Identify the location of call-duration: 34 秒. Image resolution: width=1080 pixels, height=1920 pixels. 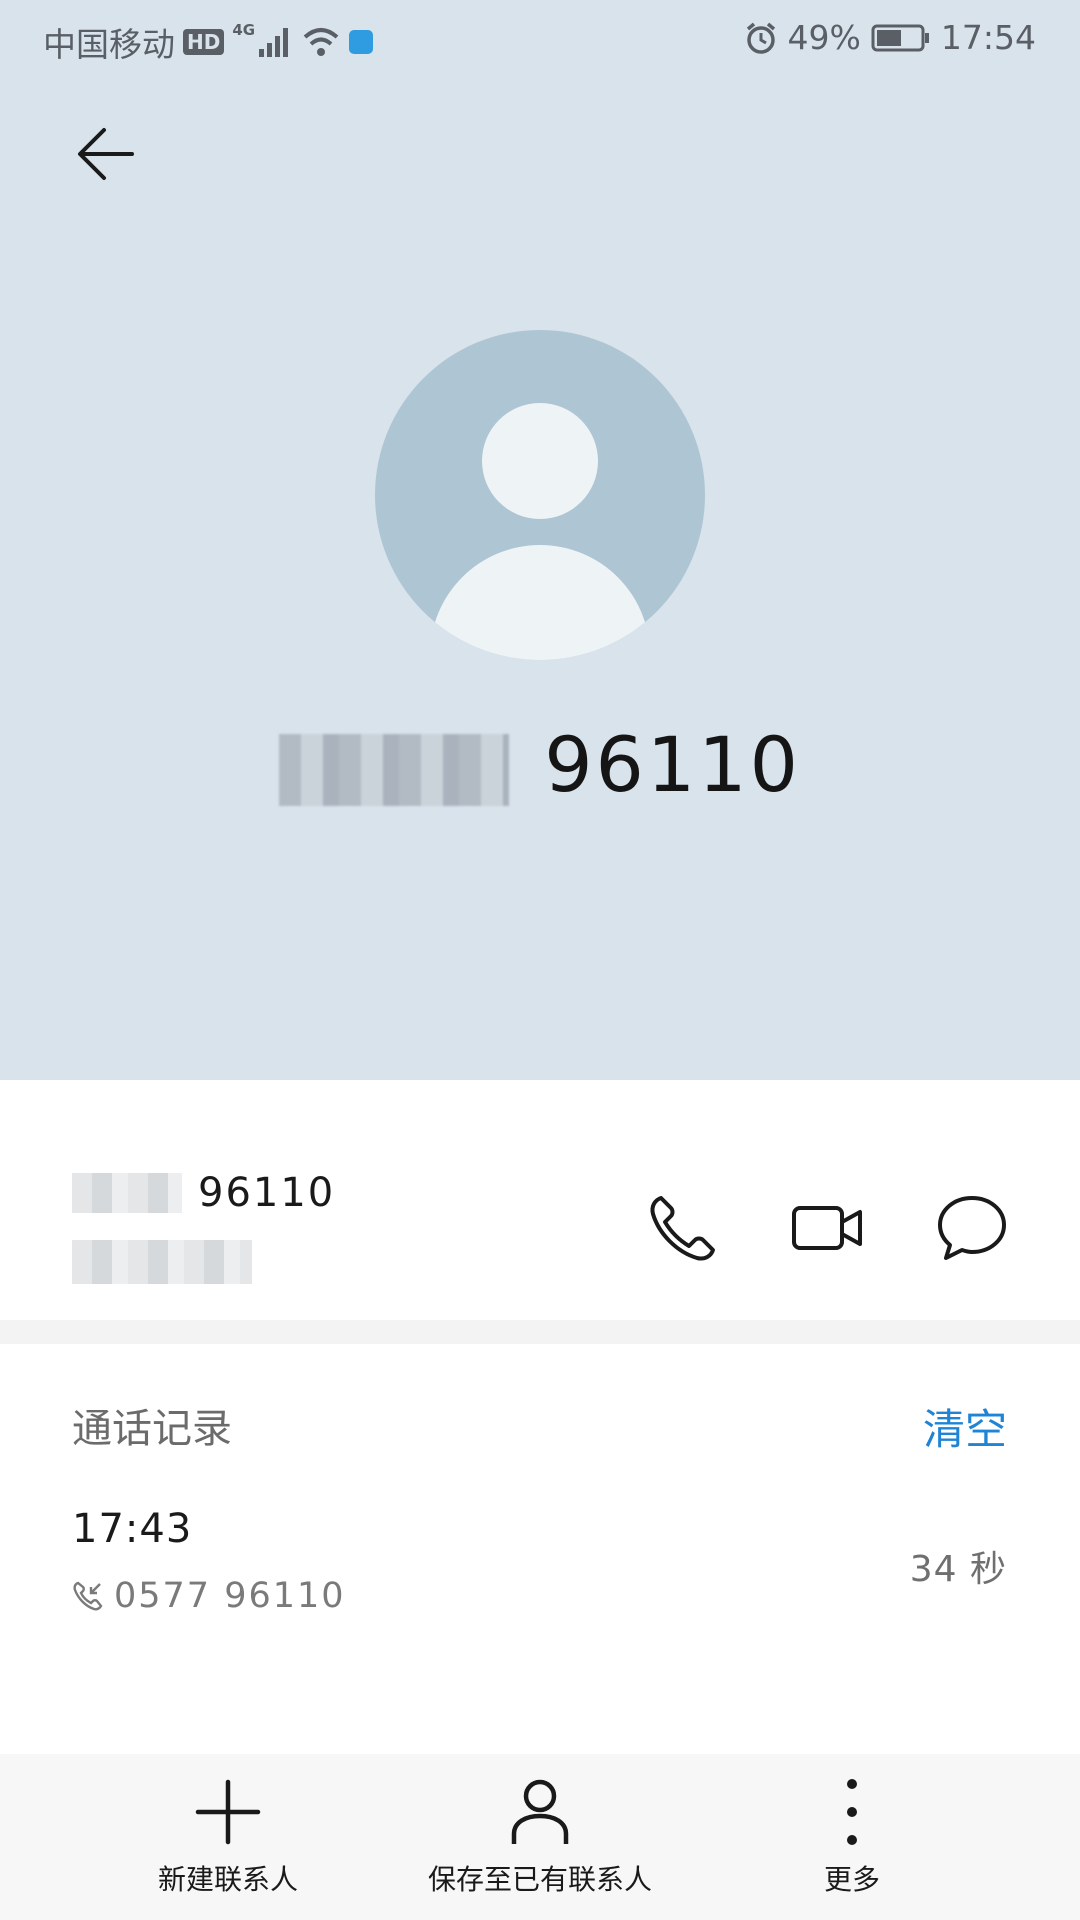
(958, 1569).